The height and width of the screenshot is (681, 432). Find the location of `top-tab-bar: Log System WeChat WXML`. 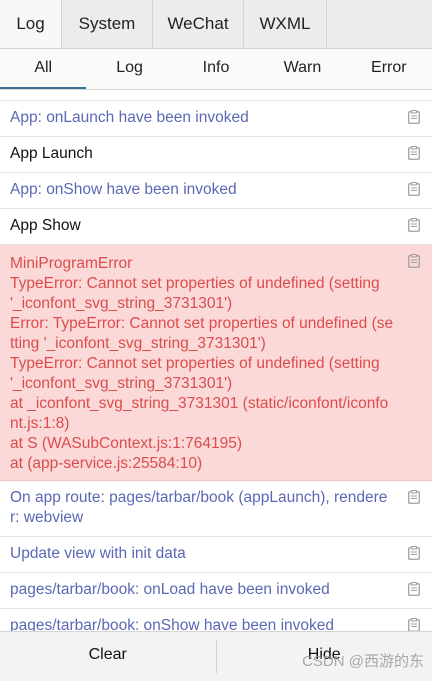

top-tab-bar: Log System WeChat WXML is located at coordinates (216, 24).